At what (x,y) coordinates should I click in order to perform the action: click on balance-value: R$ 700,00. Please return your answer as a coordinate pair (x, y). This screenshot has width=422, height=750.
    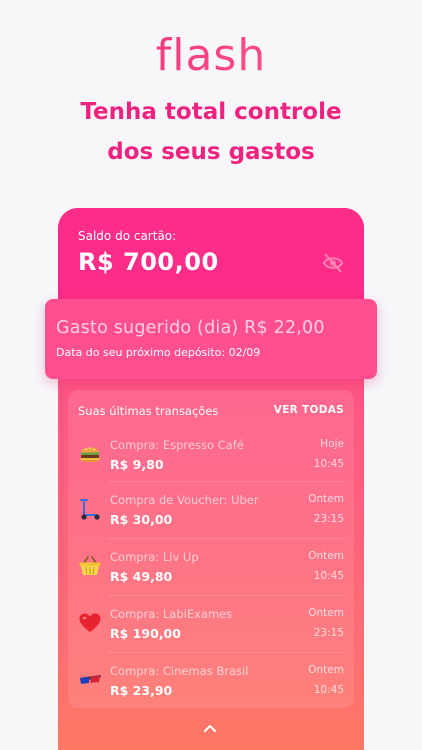
    Looking at the image, I should click on (148, 262).